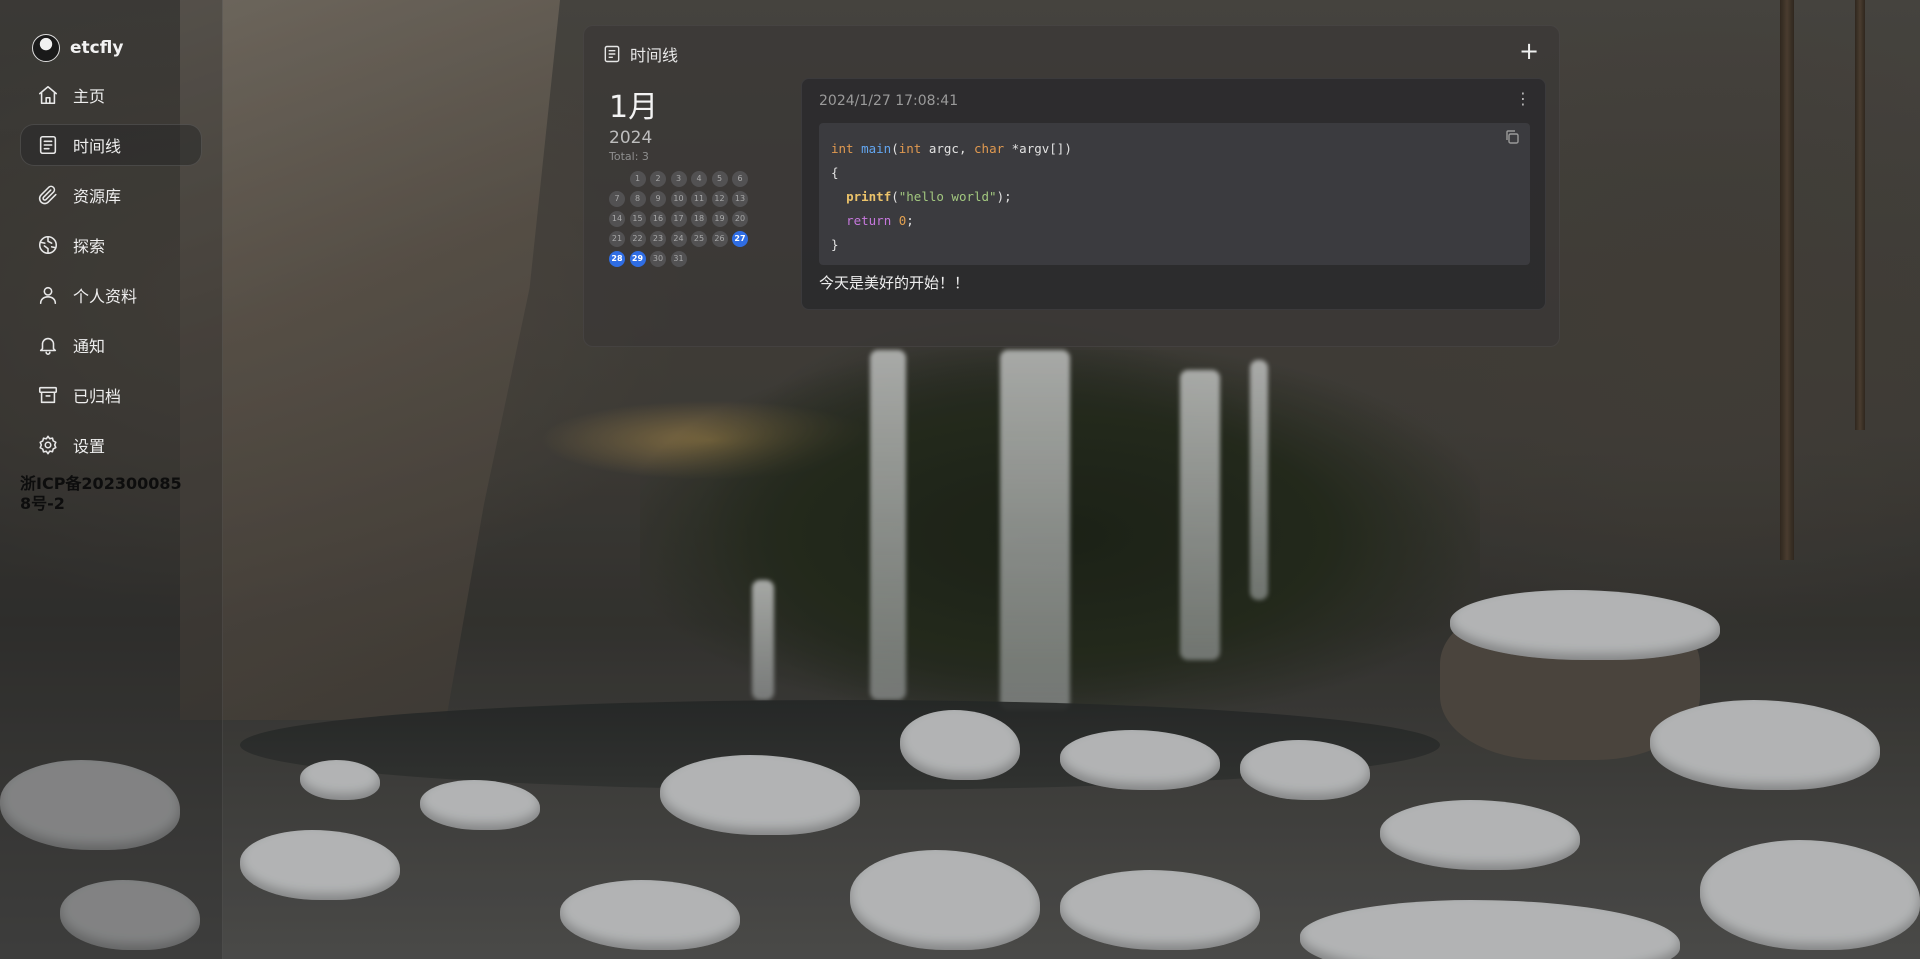 This screenshot has width=1920, height=959. What do you see at coordinates (111, 95) in the screenshot?
I see `sidebar-item-home: 主页` at bounding box center [111, 95].